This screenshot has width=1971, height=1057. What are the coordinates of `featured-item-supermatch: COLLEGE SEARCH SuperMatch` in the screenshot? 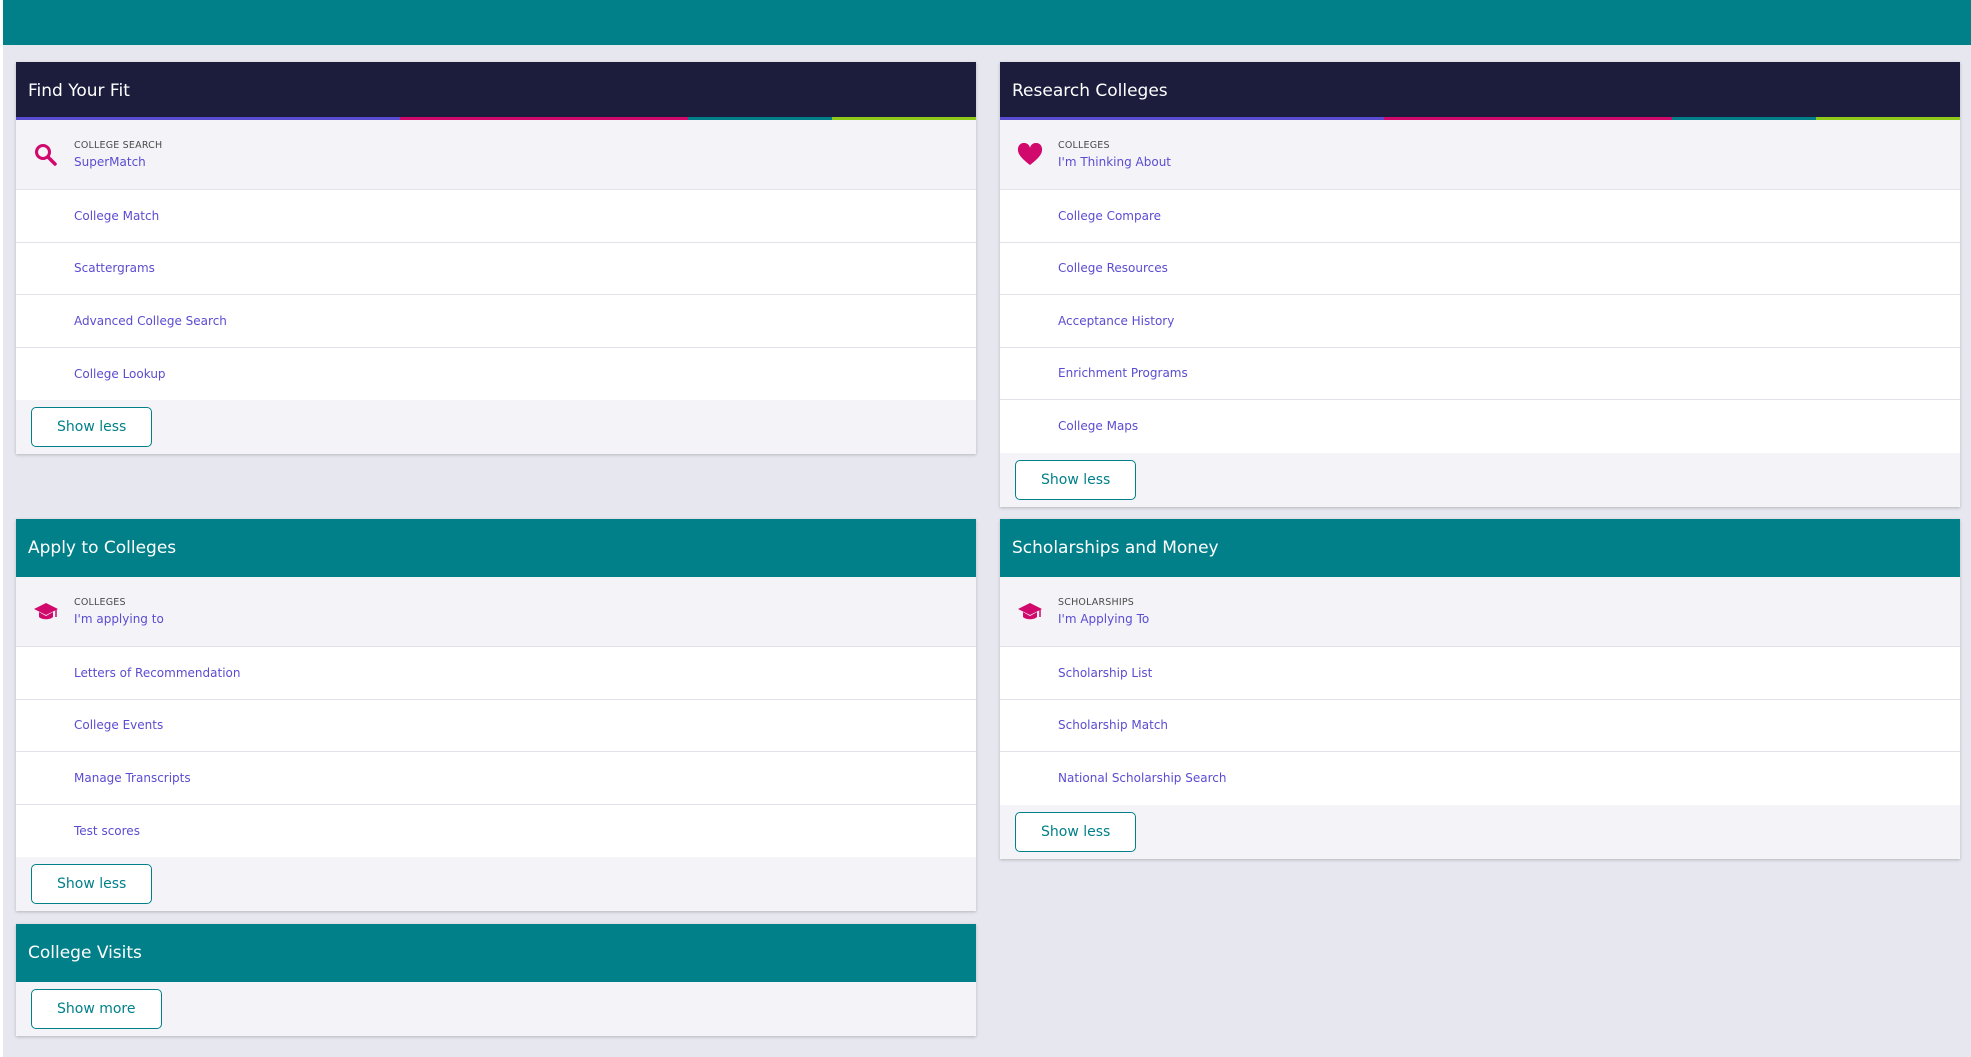 It's located at (496, 155).